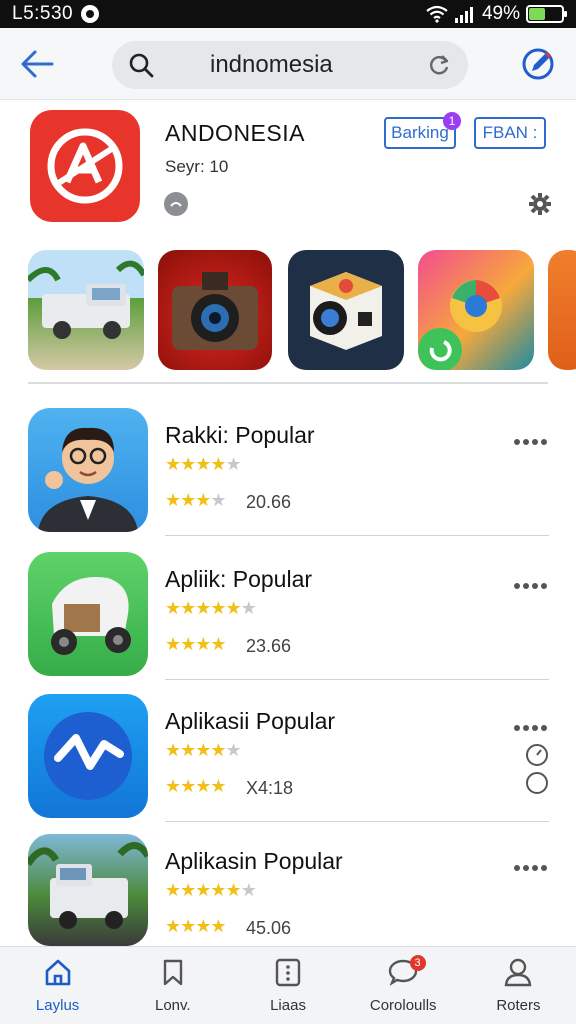  What do you see at coordinates (88, 470) in the screenshot?
I see `person-avatar-icon` at bounding box center [88, 470].